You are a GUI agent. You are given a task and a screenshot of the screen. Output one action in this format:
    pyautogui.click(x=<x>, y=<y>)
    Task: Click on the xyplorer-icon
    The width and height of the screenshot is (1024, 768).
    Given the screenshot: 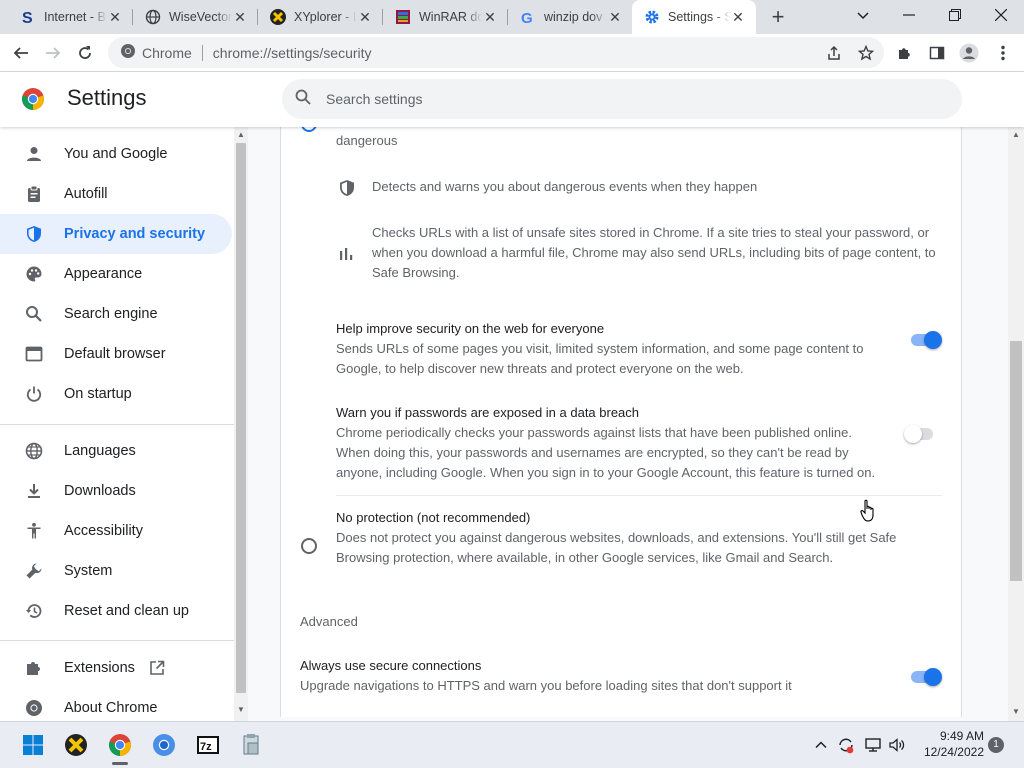 What is the action you would take?
    pyautogui.click(x=76, y=745)
    